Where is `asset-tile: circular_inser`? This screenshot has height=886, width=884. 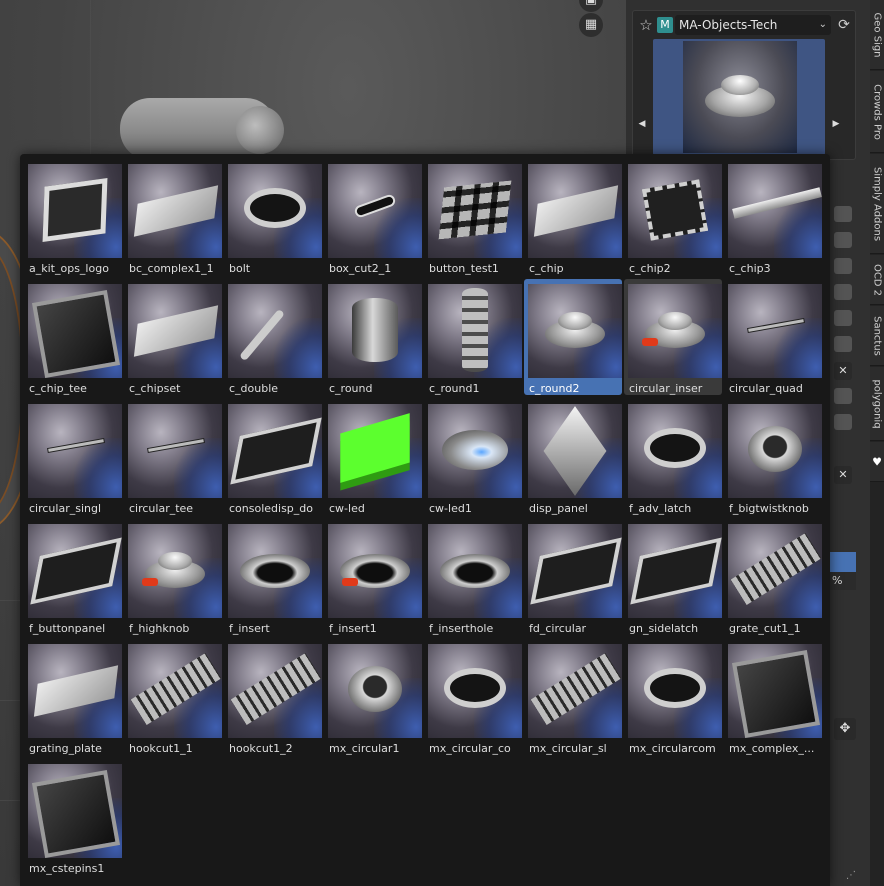
asset-tile: circular_inser is located at coordinates (673, 337).